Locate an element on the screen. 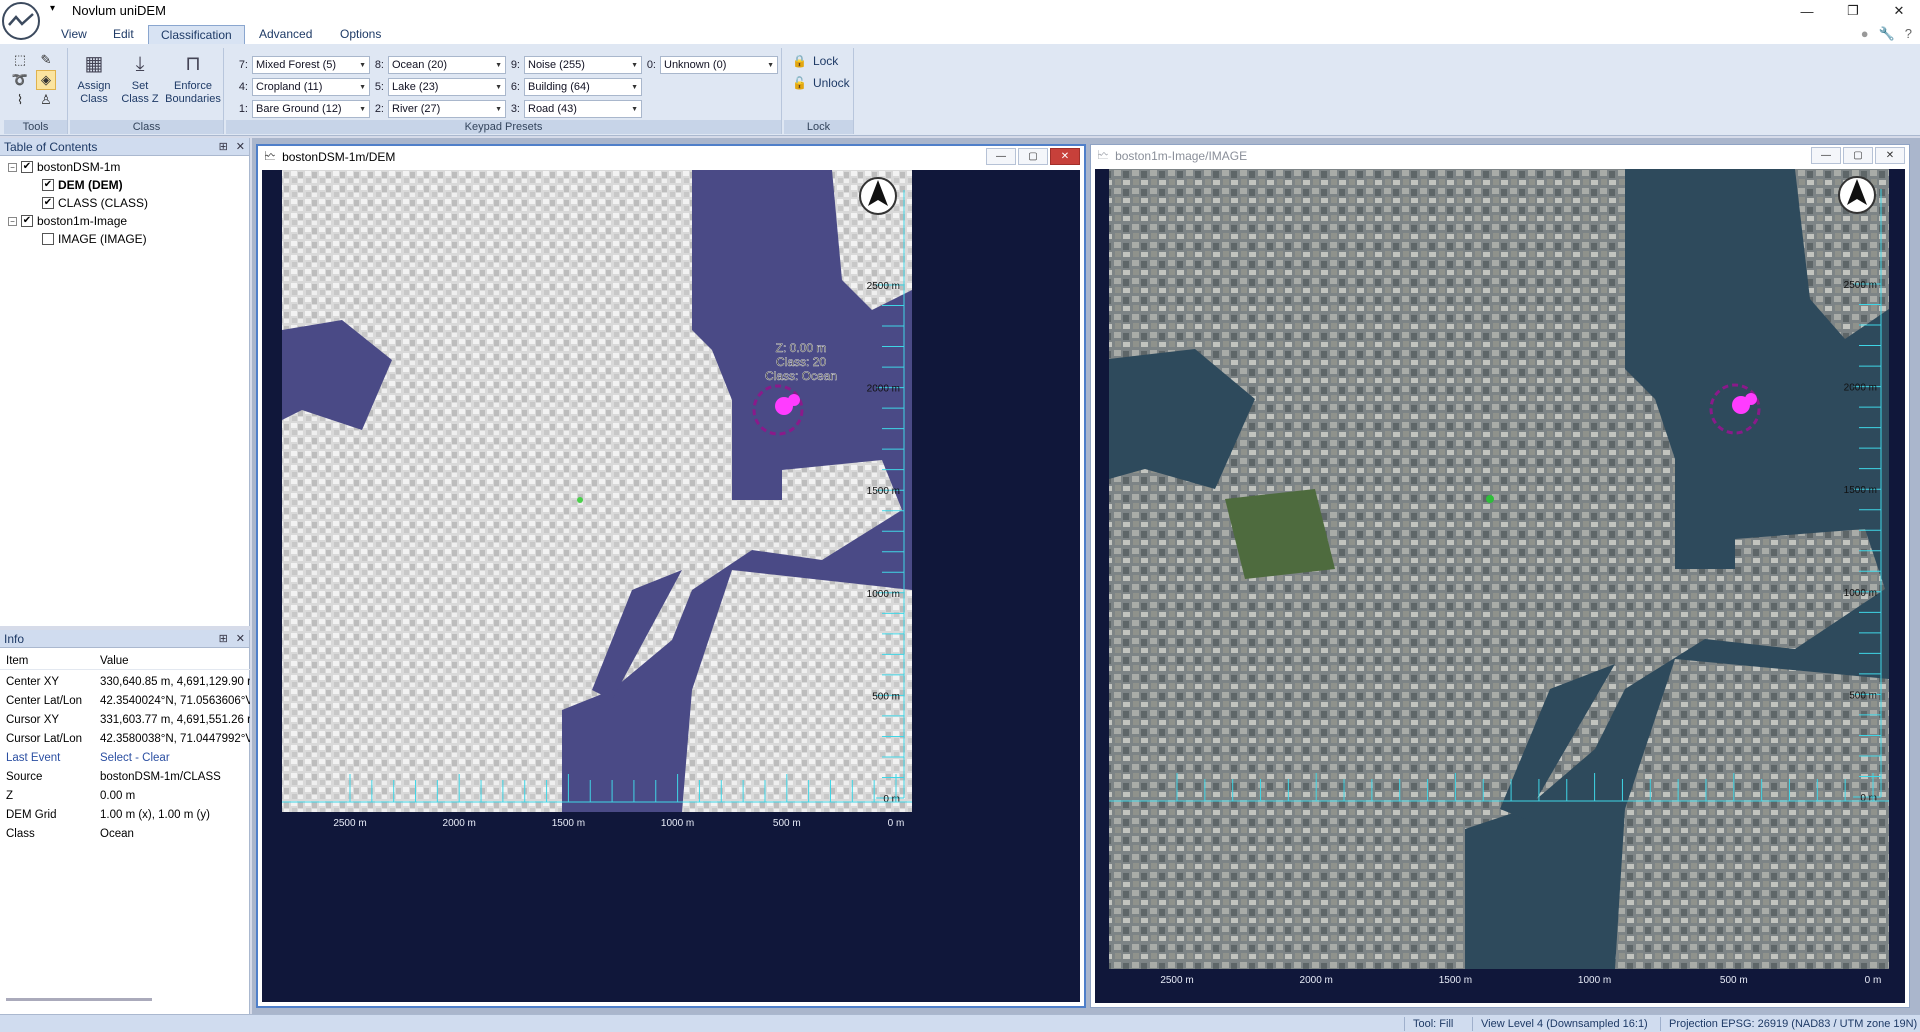 The width and height of the screenshot is (1920, 1032). preset-key: 7: is located at coordinates (243, 65).